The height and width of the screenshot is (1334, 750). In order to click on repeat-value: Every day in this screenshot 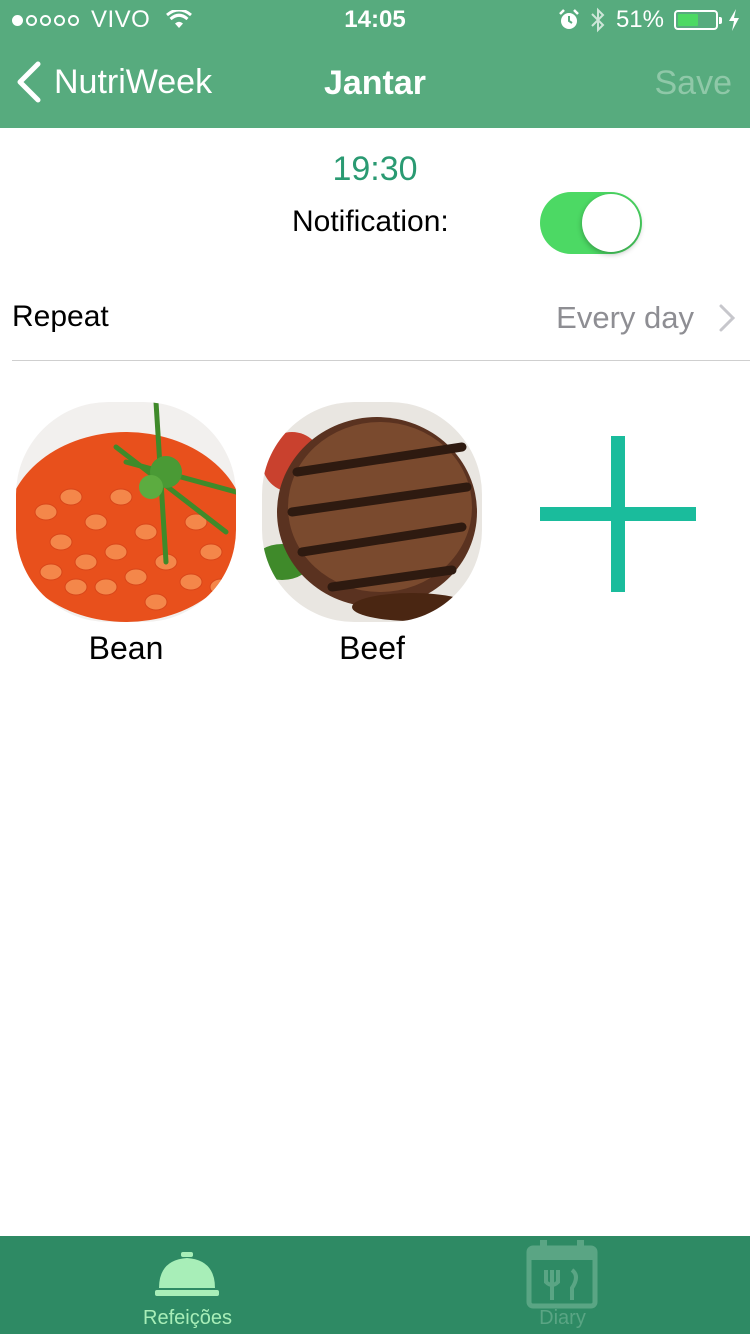, I will do `click(625, 317)`.